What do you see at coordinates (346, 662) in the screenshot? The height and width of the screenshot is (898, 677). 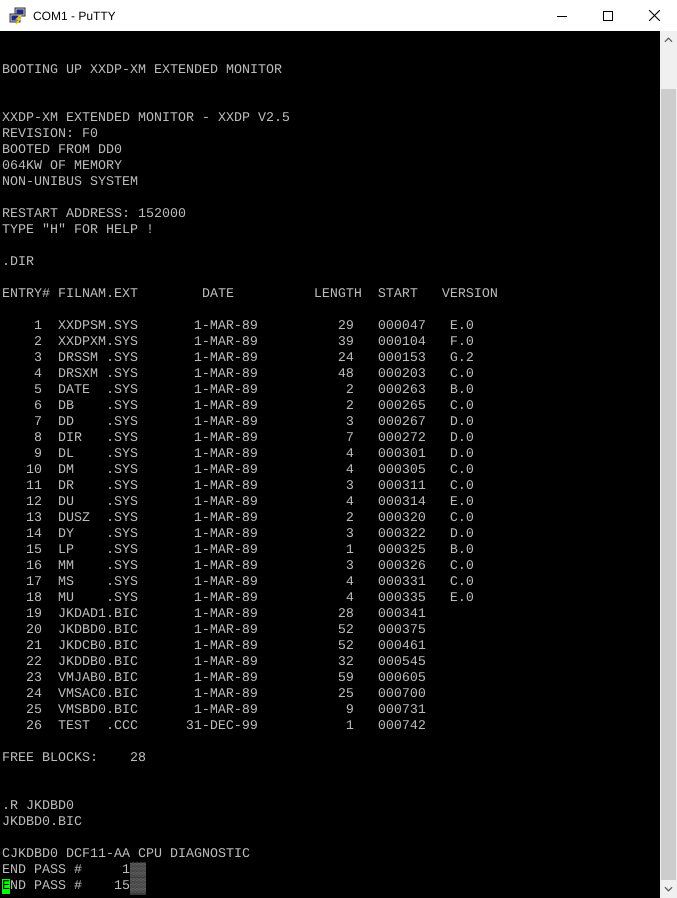 I see `table-cell: 32` at bounding box center [346, 662].